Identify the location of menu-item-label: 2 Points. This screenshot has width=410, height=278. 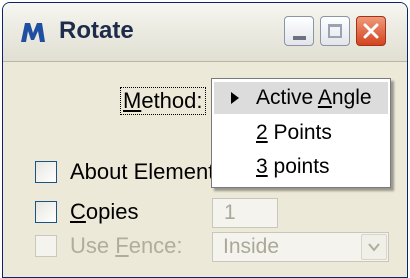
(294, 133).